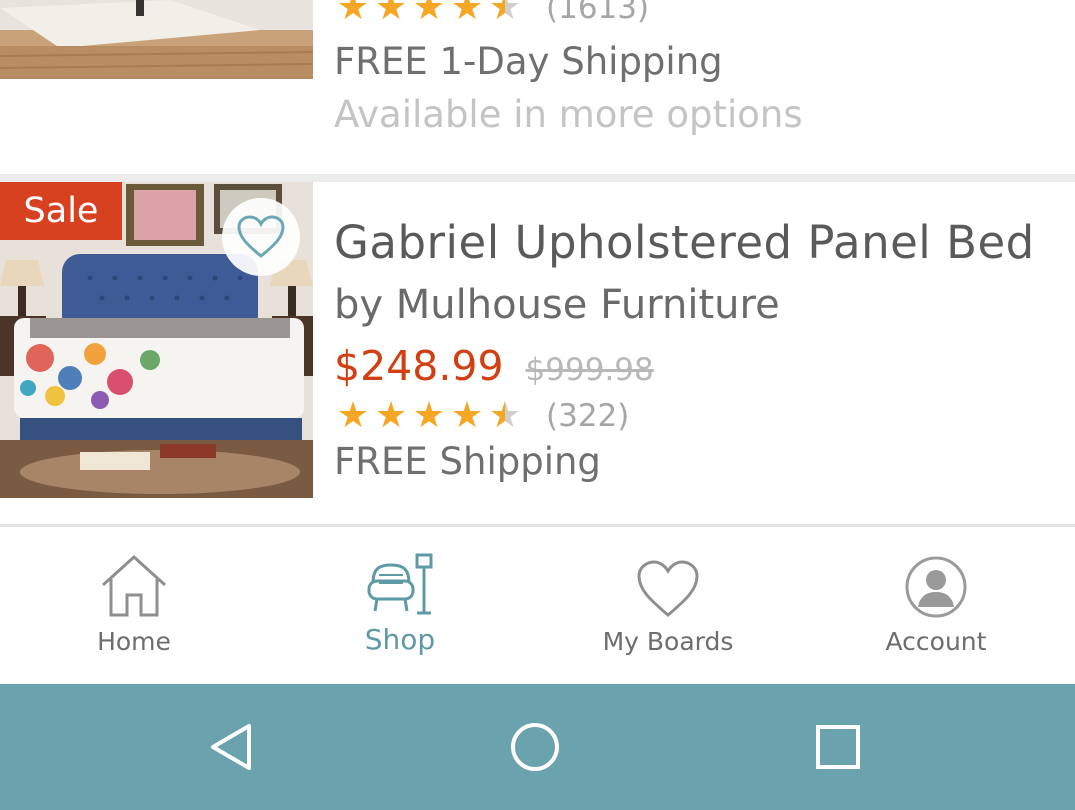 The height and width of the screenshot is (810, 1075). I want to click on sale-badge: Sale, so click(61, 211).